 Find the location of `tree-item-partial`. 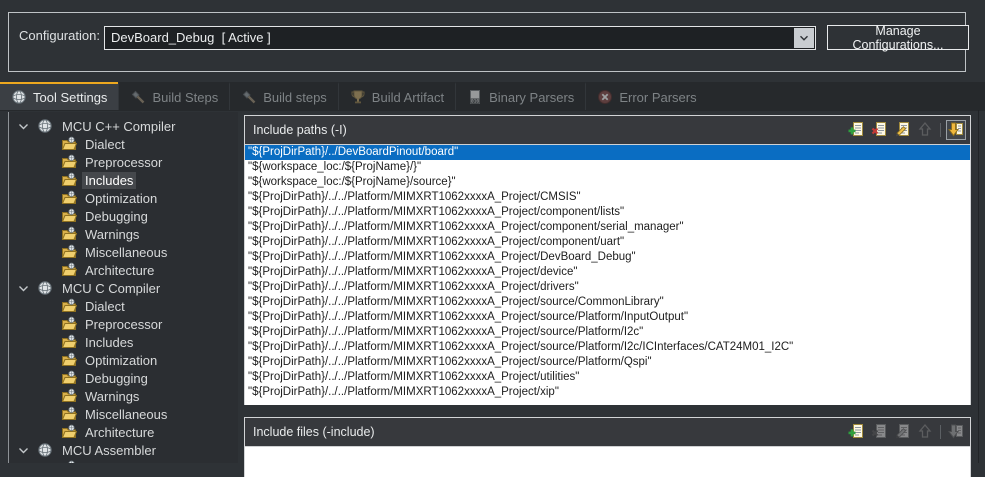

tree-item-partial is located at coordinates (123, 461).